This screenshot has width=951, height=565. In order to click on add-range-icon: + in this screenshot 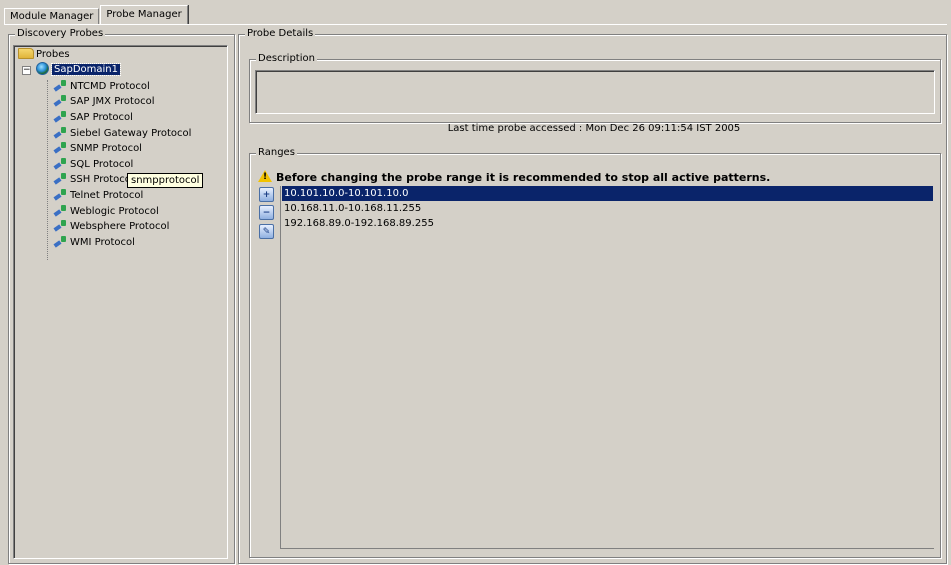, I will do `click(266, 194)`.